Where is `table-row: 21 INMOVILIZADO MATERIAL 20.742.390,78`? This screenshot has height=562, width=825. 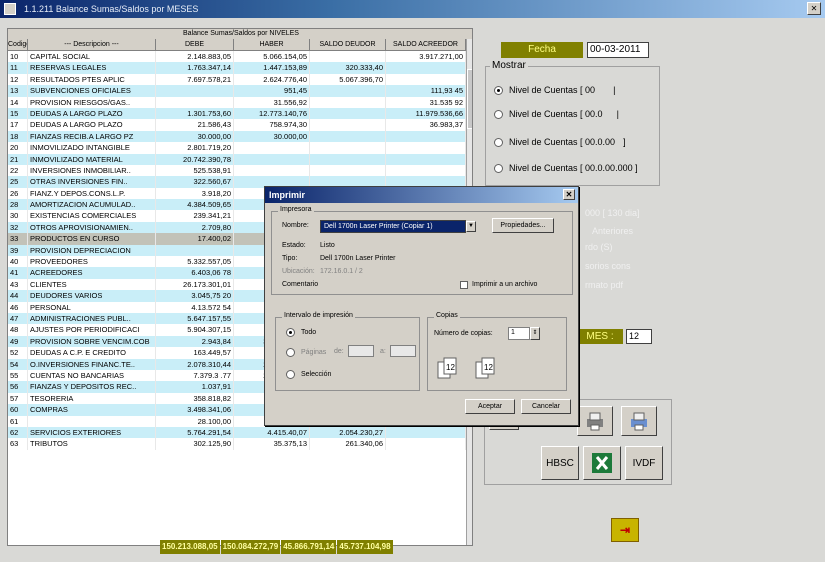 table-row: 21 INMOVILIZADO MATERIAL 20.742.390,78 is located at coordinates (237, 159).